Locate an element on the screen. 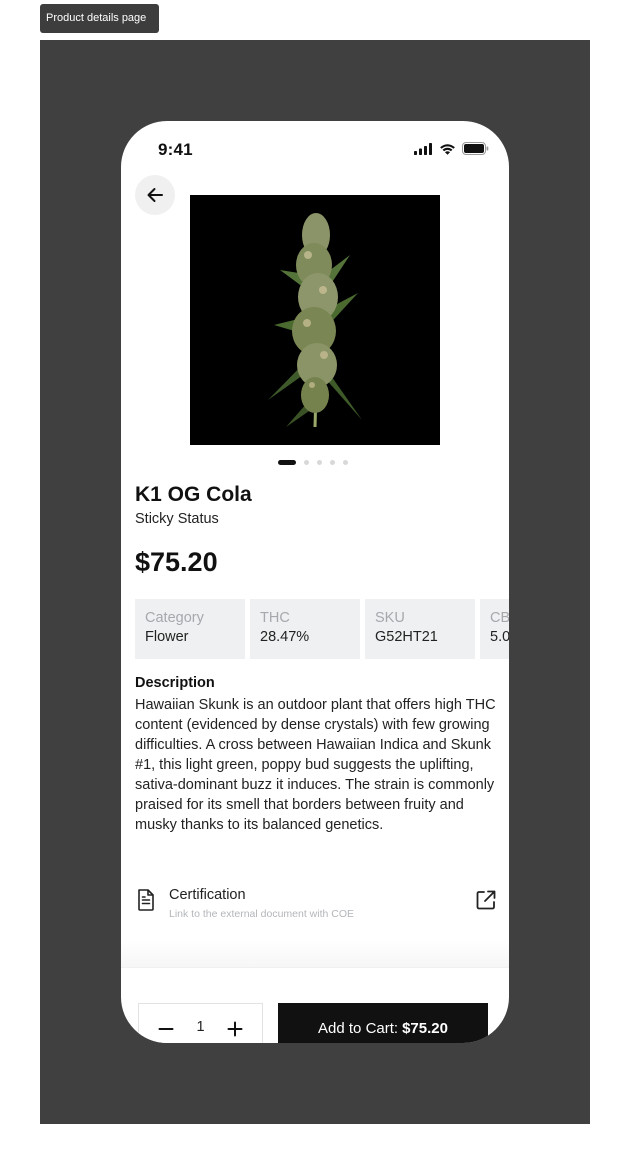  attribute-value: G52HT21 is located at coordinates (406, 637).